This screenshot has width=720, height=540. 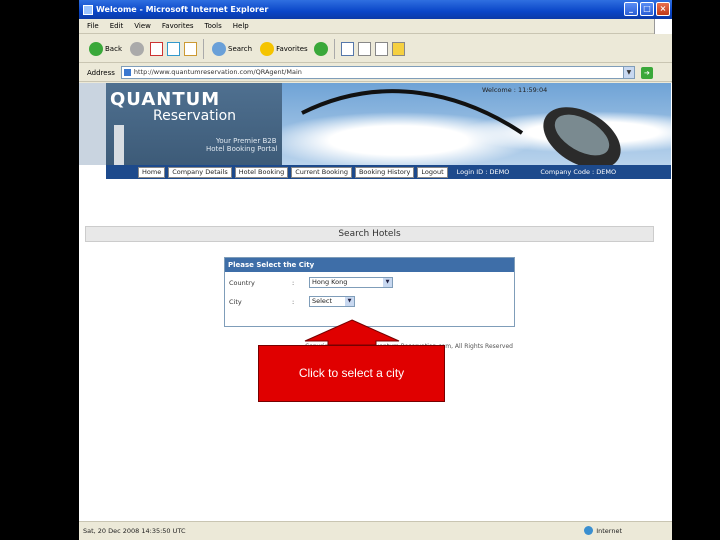 I want to click on menu-file: File, so click(x=93, y=26).